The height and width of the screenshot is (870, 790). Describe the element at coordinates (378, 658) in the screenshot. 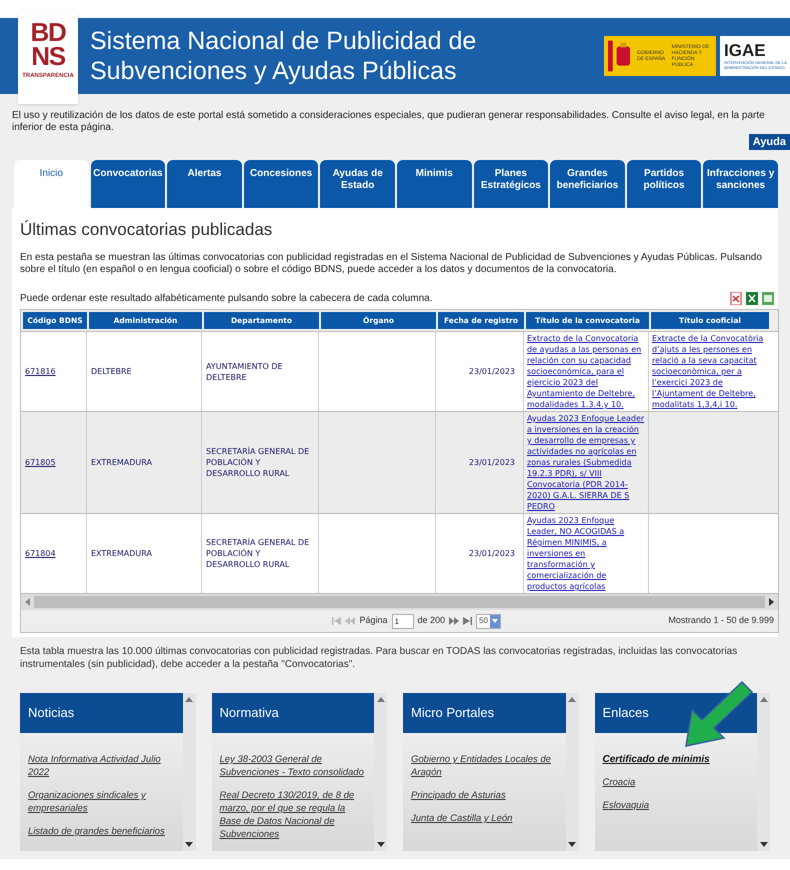

I see `table-footnote: Esta tabla muestra las 10.000 últimas convocatorias con publicidad registradas. Para buscar en TODAS las convocatorias registradas, incluidas las convocatorias instrumentales (sin publicidad), debe acceder a la pestaña "Convocatorias".` at that location.